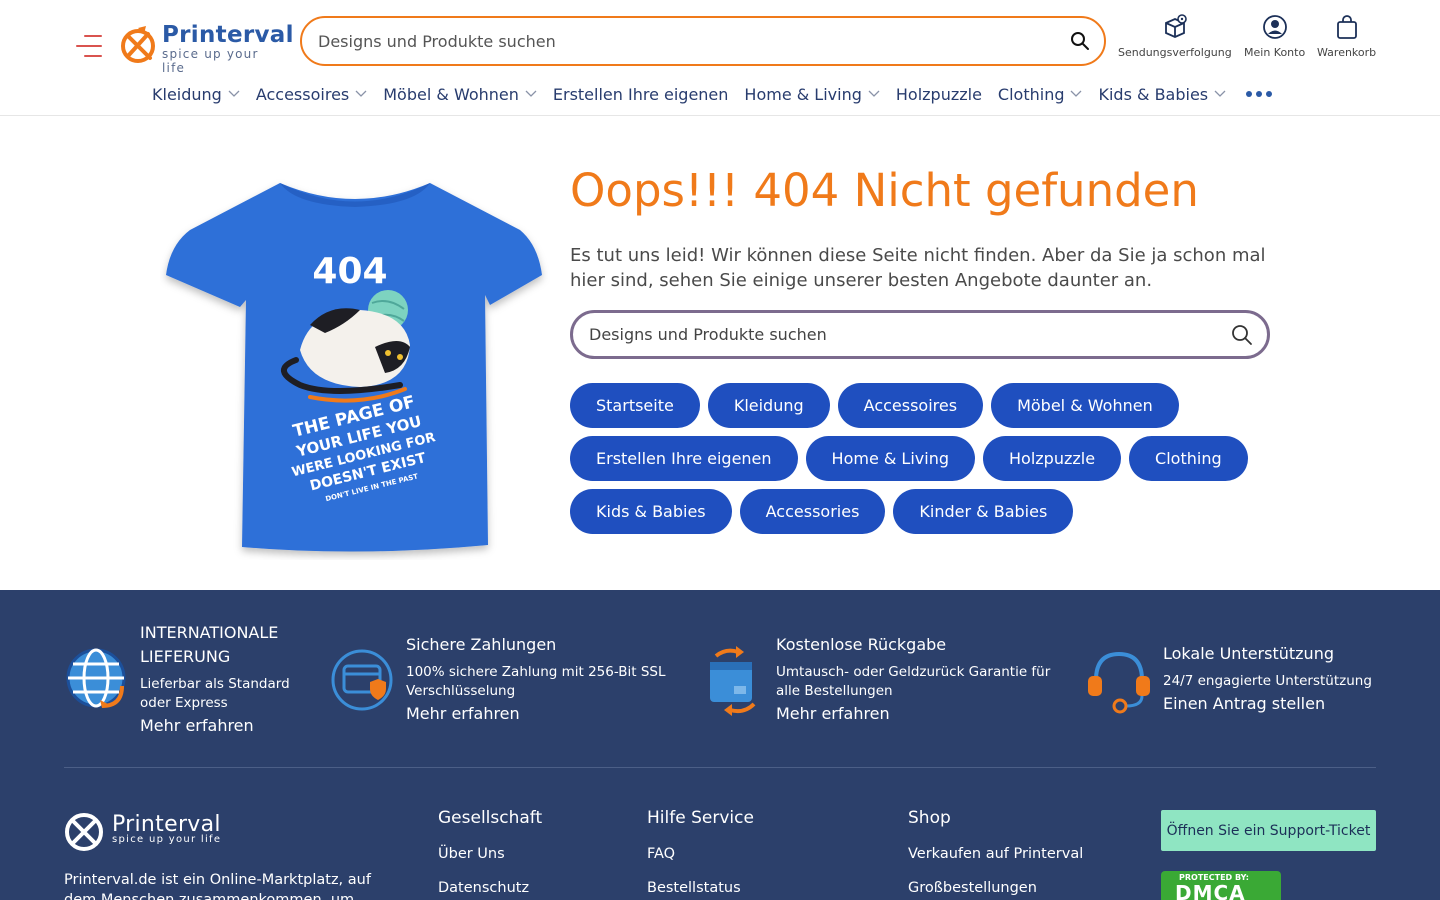  I want to click on pill-startseite: Startseite, so click(635, 405).